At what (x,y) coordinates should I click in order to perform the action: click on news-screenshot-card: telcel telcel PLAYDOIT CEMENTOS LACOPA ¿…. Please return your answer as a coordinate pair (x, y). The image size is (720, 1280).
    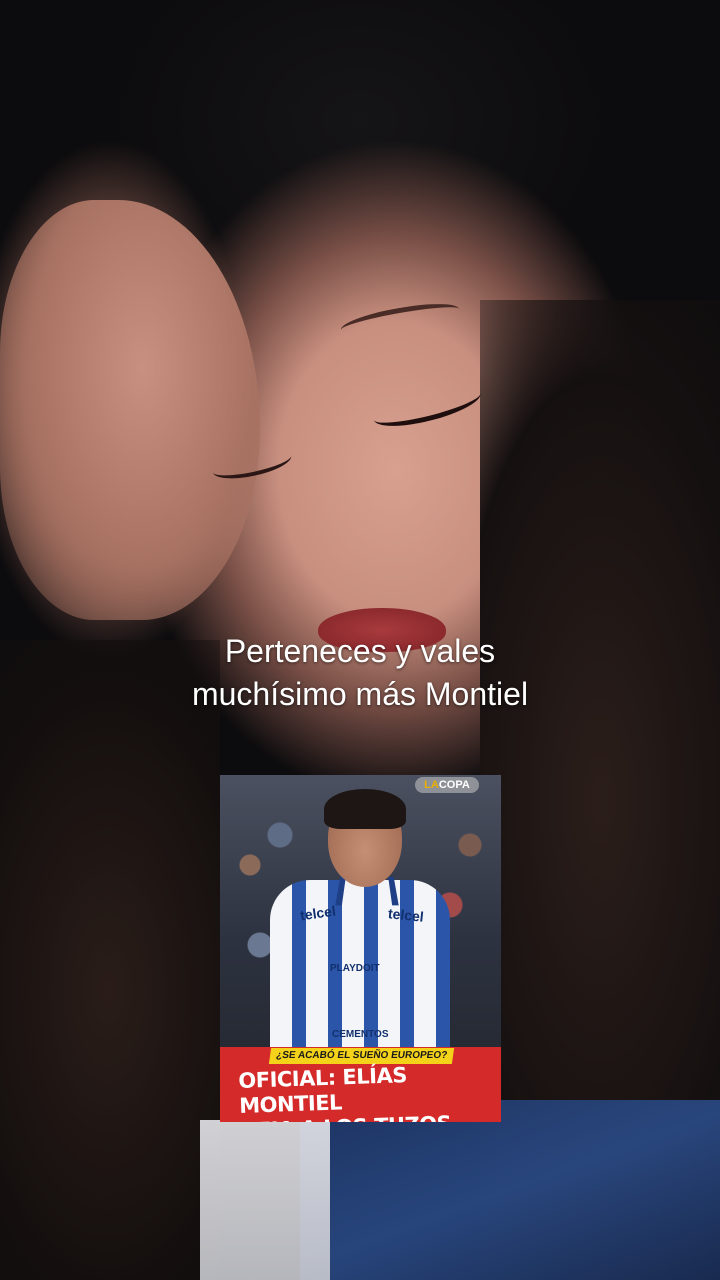
    Looking at the image, I should click on (360, 948).